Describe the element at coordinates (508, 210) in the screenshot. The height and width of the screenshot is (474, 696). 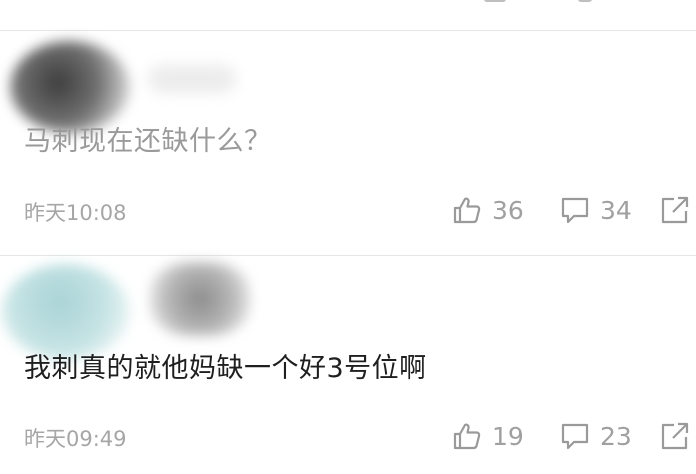
I see `like-count: 36` at that location.